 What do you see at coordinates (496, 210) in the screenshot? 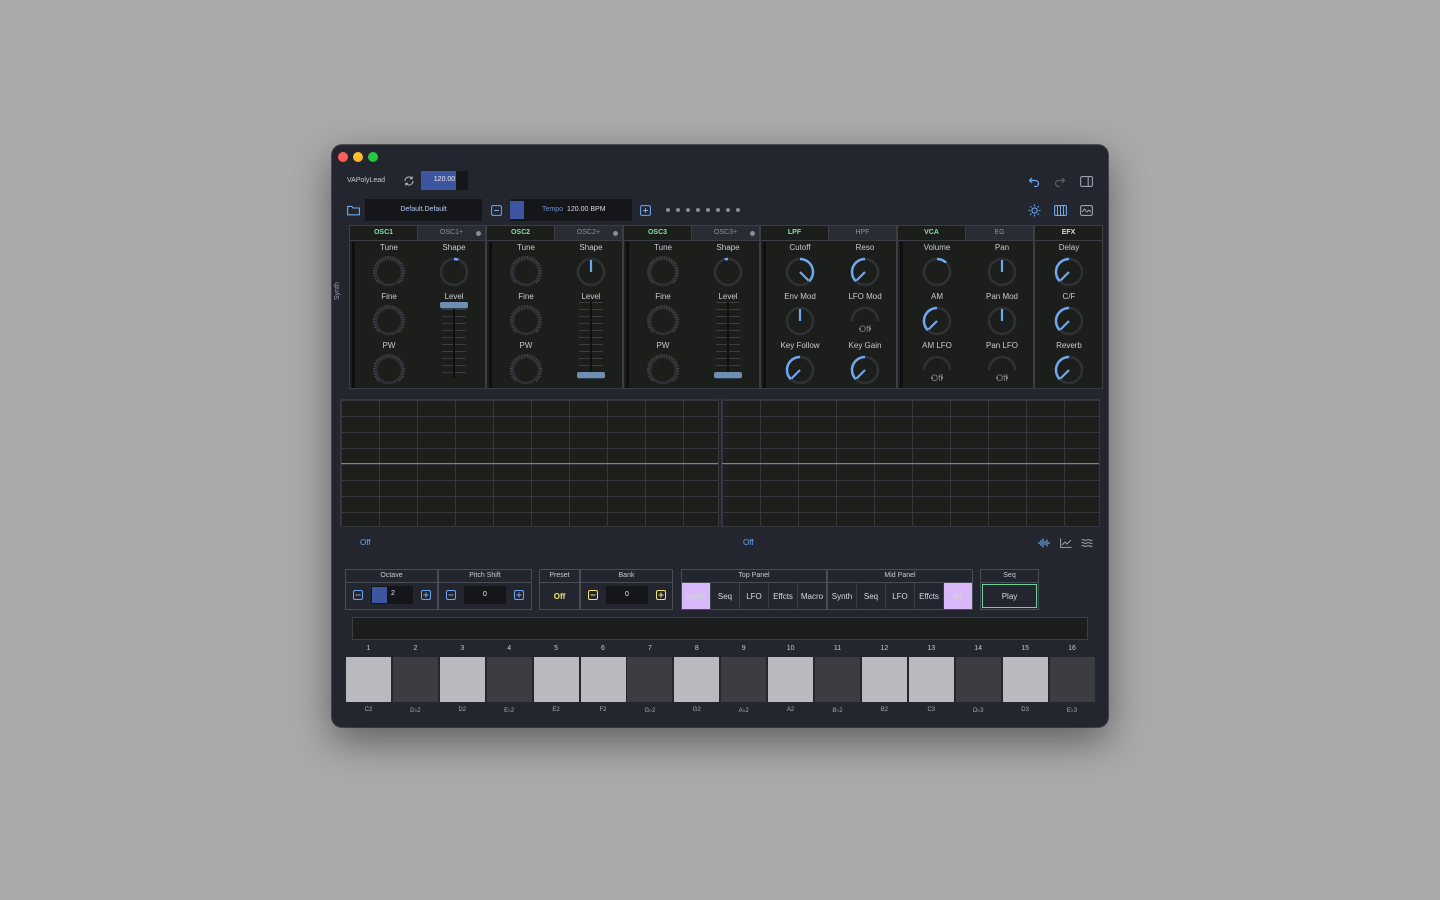
I see `minus-icon` at bounding box center [496, 210].